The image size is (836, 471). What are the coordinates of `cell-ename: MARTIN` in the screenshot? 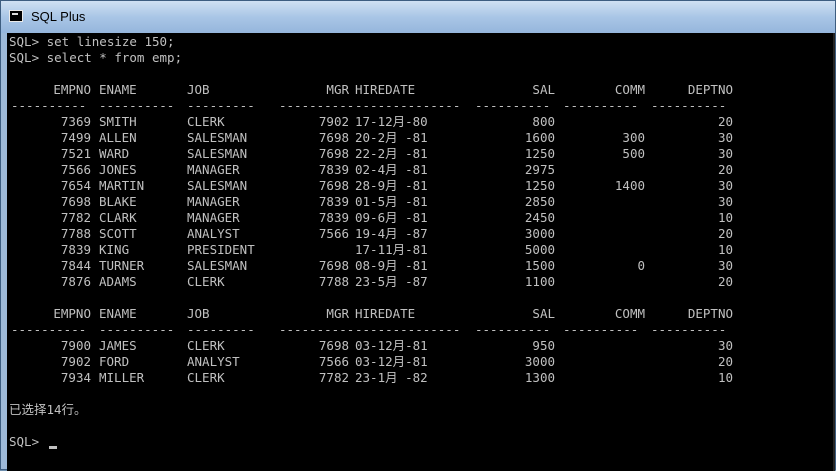 It's located at (122, 185).